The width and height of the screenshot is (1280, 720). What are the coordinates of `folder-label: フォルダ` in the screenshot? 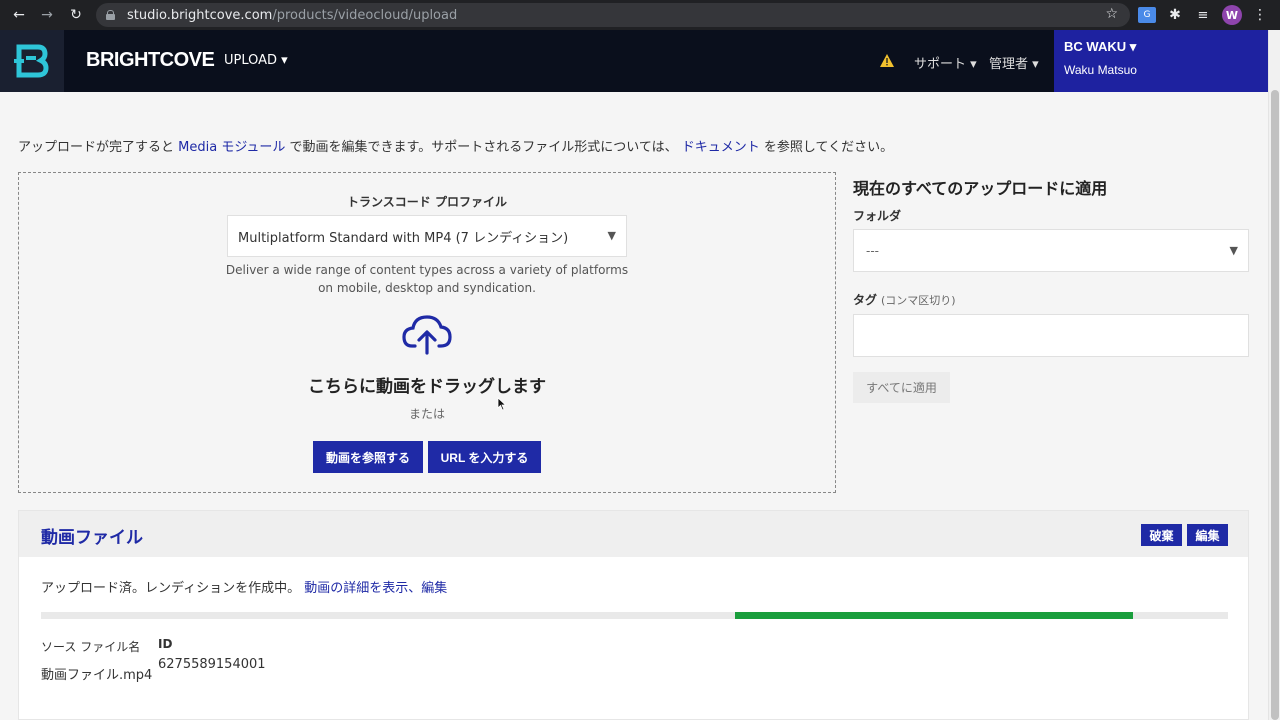 It's located at (877, 216).